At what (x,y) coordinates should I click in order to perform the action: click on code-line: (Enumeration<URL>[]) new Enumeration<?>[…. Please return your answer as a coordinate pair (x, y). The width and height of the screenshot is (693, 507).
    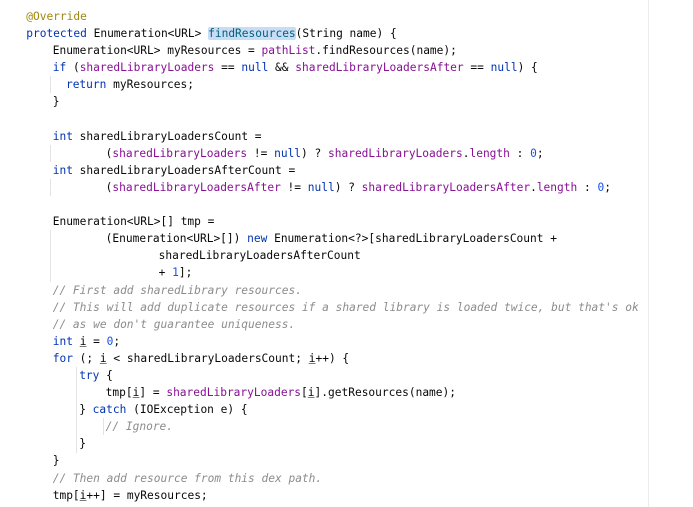
    Looking at the image, I should click on (346, 238).